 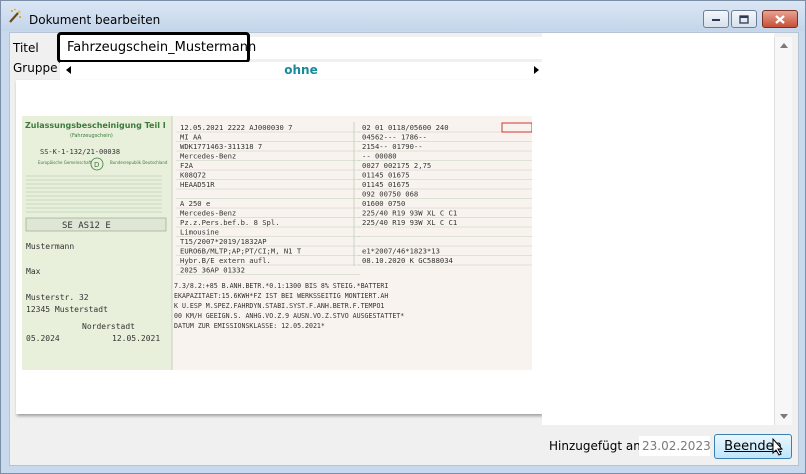 What do you see at coordinates (108, 326) in the screenshot?
I see `doc-issue-place: Norderstadt` at bounding box center [108, 326].